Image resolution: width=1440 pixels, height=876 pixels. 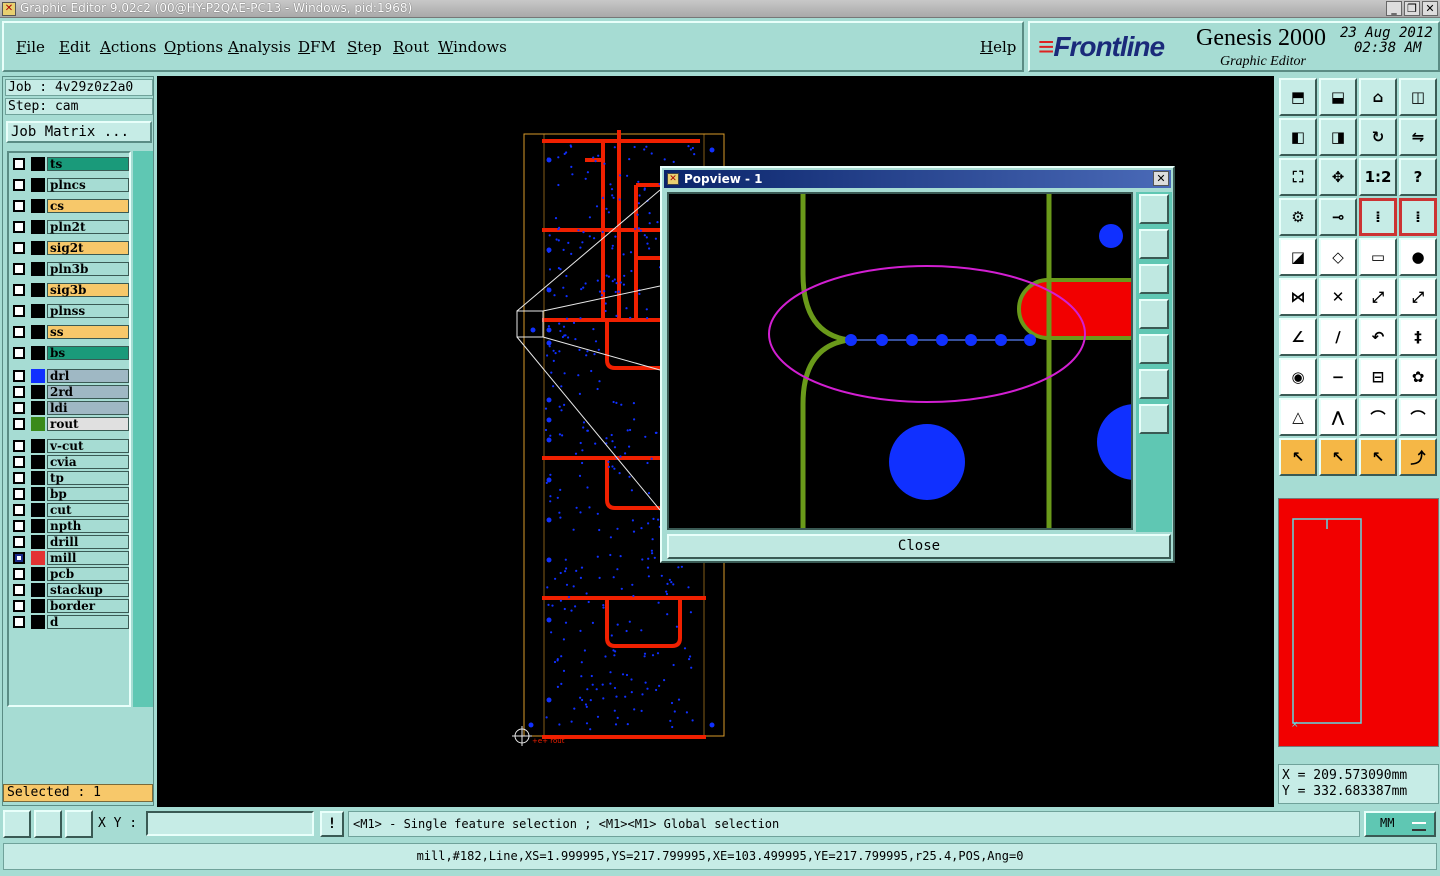 I want to click on layer-name: ldi, so click(x=88, y=408).